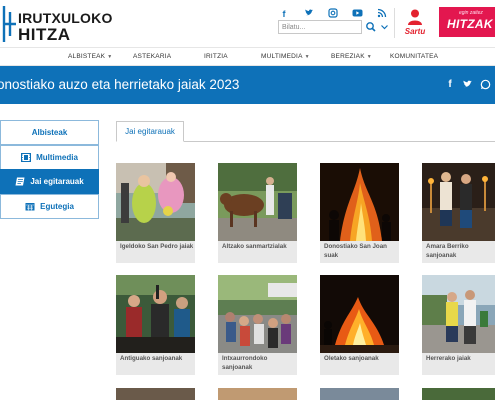  I want to click on instagram-icon, so click(333, 14).